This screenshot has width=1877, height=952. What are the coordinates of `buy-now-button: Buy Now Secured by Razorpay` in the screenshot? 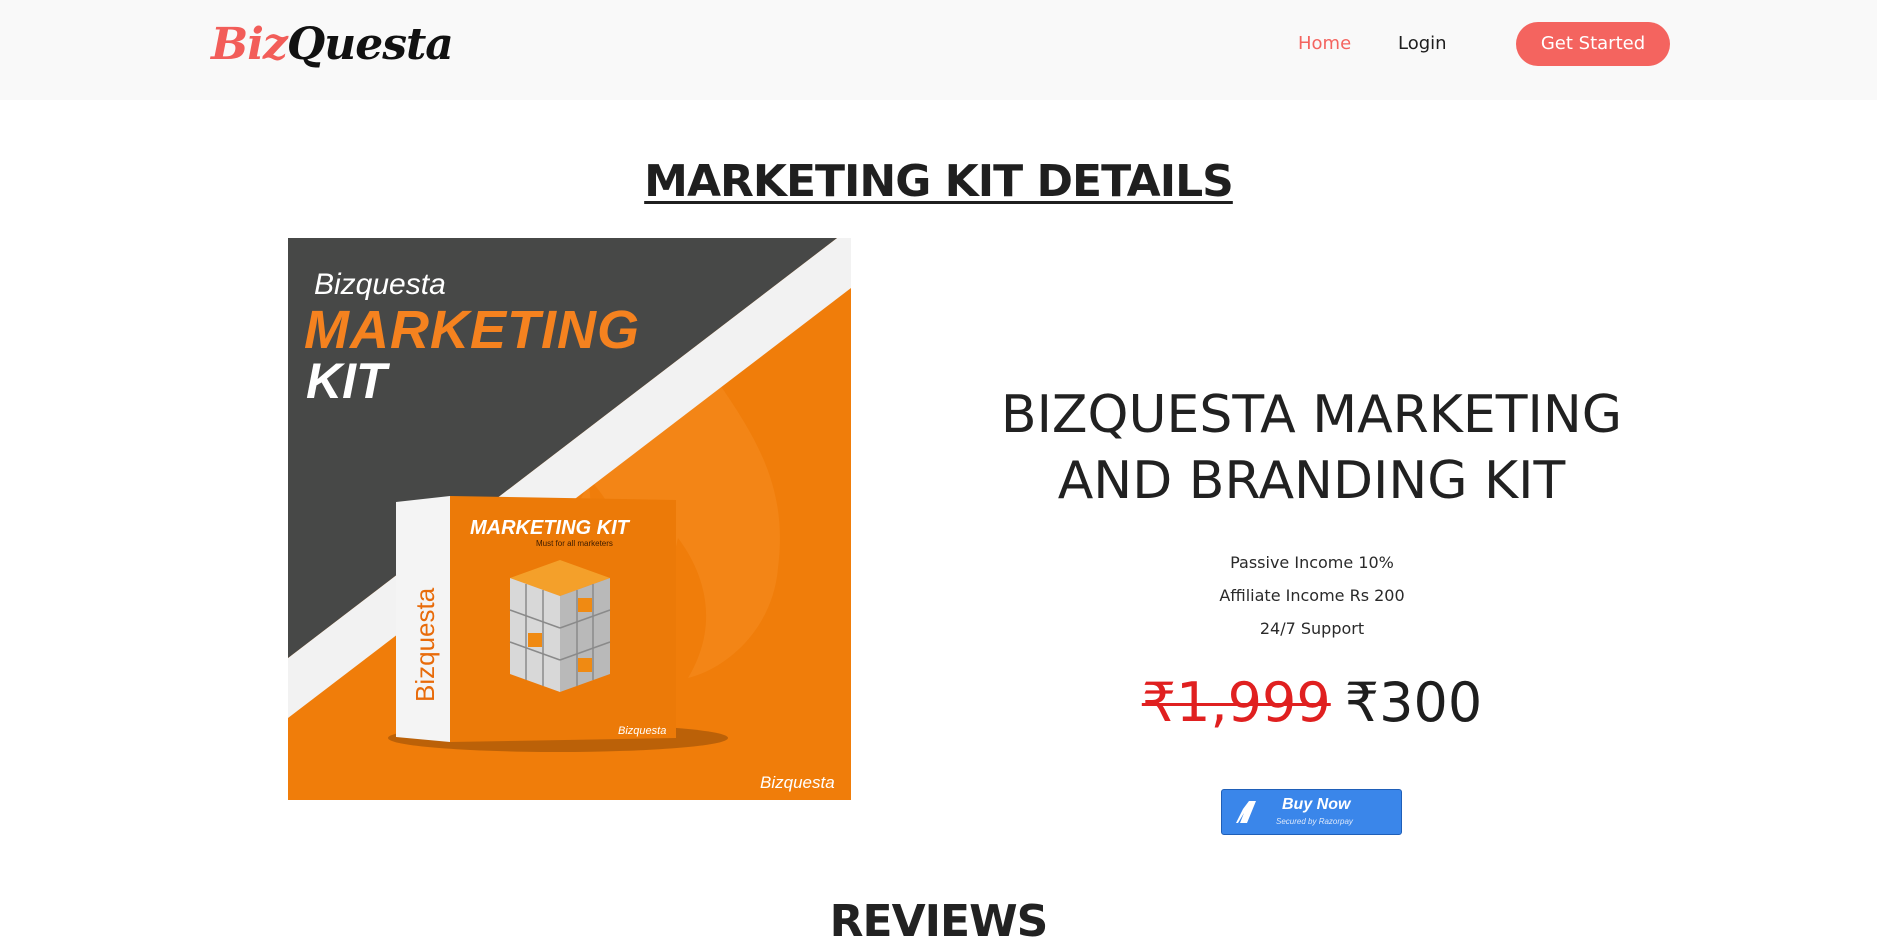 It's located at (1311, 812).